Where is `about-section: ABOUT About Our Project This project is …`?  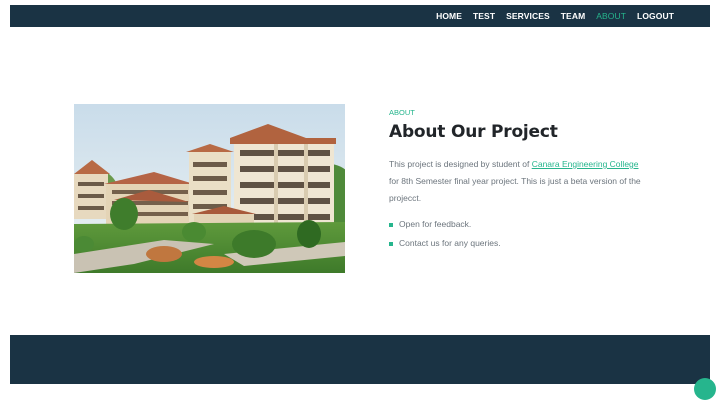 about-section: ABOUT About Our Project This project is … is located at coordinates (519, 180).